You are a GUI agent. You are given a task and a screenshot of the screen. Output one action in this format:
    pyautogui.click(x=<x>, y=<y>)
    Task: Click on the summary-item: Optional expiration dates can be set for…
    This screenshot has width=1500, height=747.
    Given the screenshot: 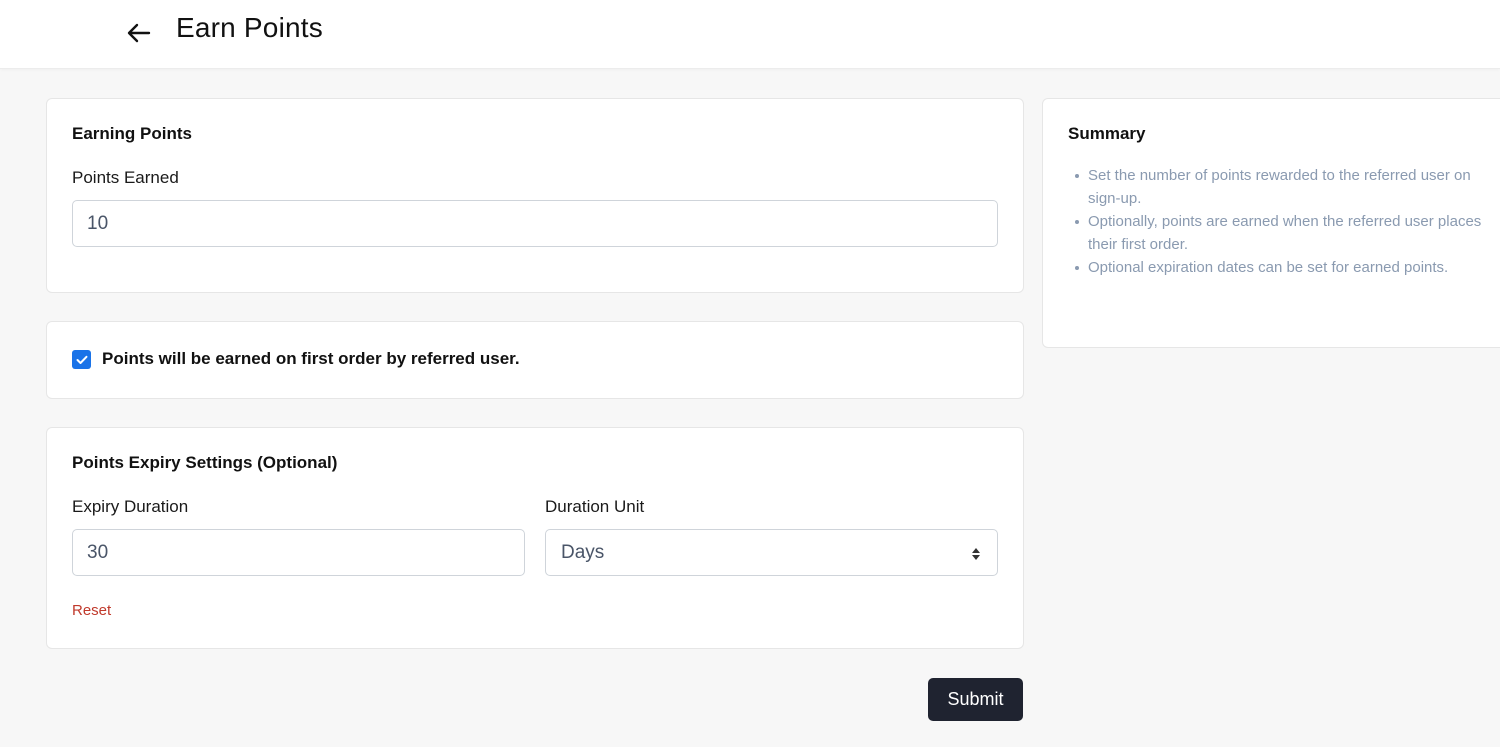 What is the action you would take?
    pyautogui.click(x=1280, y=267)
    